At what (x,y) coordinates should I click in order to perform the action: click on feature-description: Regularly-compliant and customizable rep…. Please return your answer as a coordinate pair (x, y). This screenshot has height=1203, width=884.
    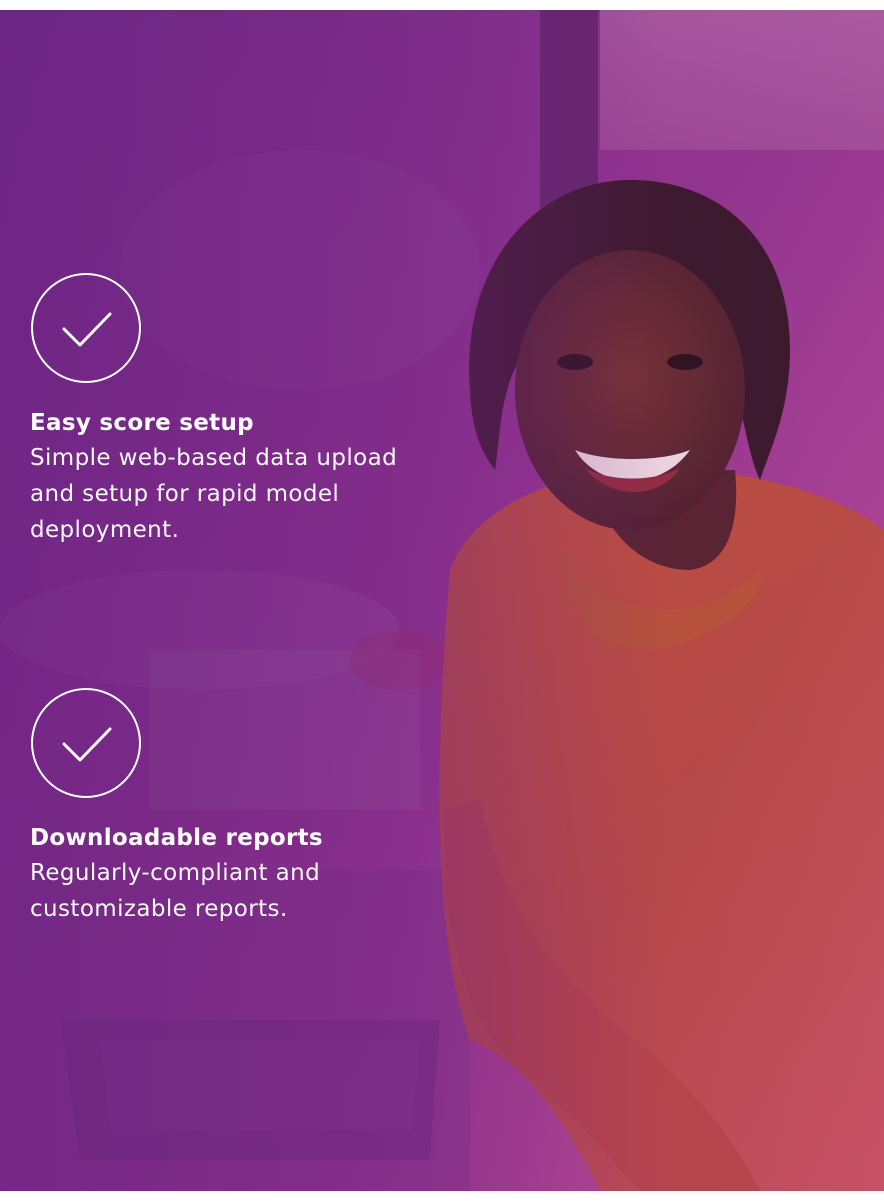
    Looking at the image, I should click on (175, 891).